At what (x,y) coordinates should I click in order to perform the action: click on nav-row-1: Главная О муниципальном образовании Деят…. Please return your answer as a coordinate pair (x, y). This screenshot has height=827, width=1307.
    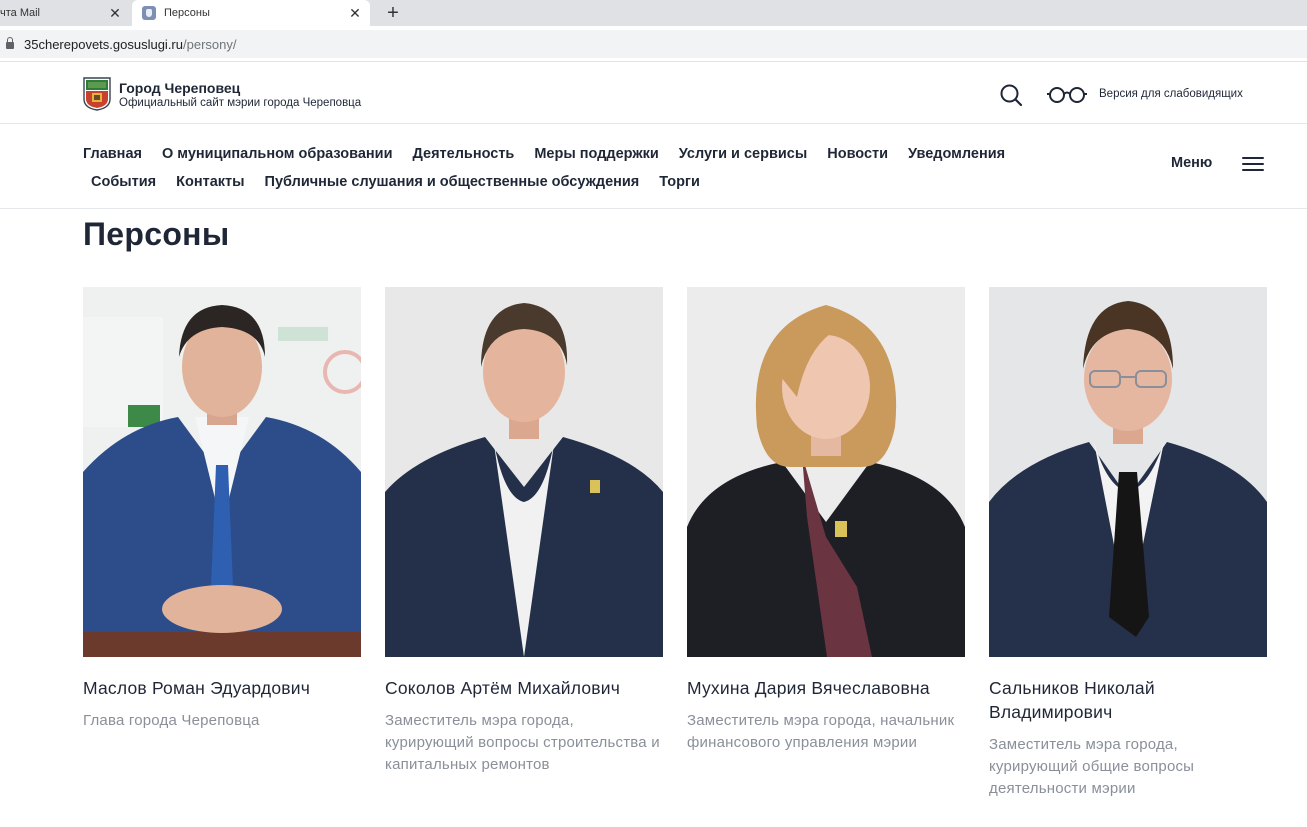
    Looking at the image, I should click on (554, 154).